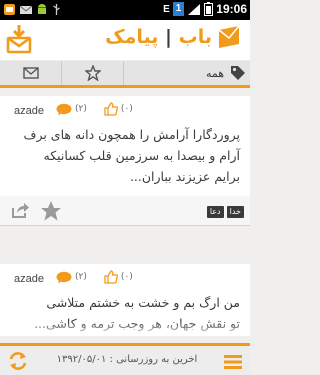 The height and width of the screenshot is (375, 320). Describe the element at coordinates (235, 212) in the screenshot. I see `tag-chip: خدا` at that location.